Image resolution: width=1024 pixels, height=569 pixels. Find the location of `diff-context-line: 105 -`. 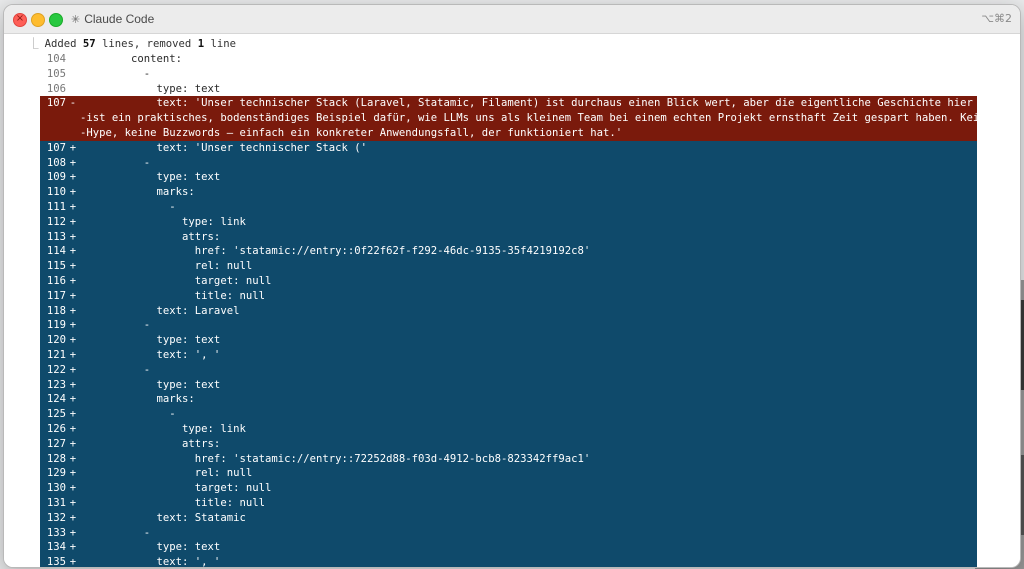

diff-context-line: 105 - is located at coordinates (508, 74).